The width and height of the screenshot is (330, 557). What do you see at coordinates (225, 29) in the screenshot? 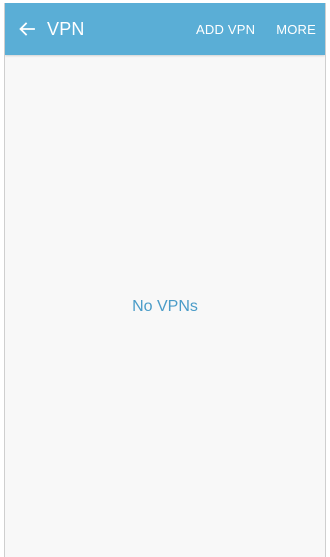
I see `add-vpn-button: ADD VPN` at bounding box center [225, 29].